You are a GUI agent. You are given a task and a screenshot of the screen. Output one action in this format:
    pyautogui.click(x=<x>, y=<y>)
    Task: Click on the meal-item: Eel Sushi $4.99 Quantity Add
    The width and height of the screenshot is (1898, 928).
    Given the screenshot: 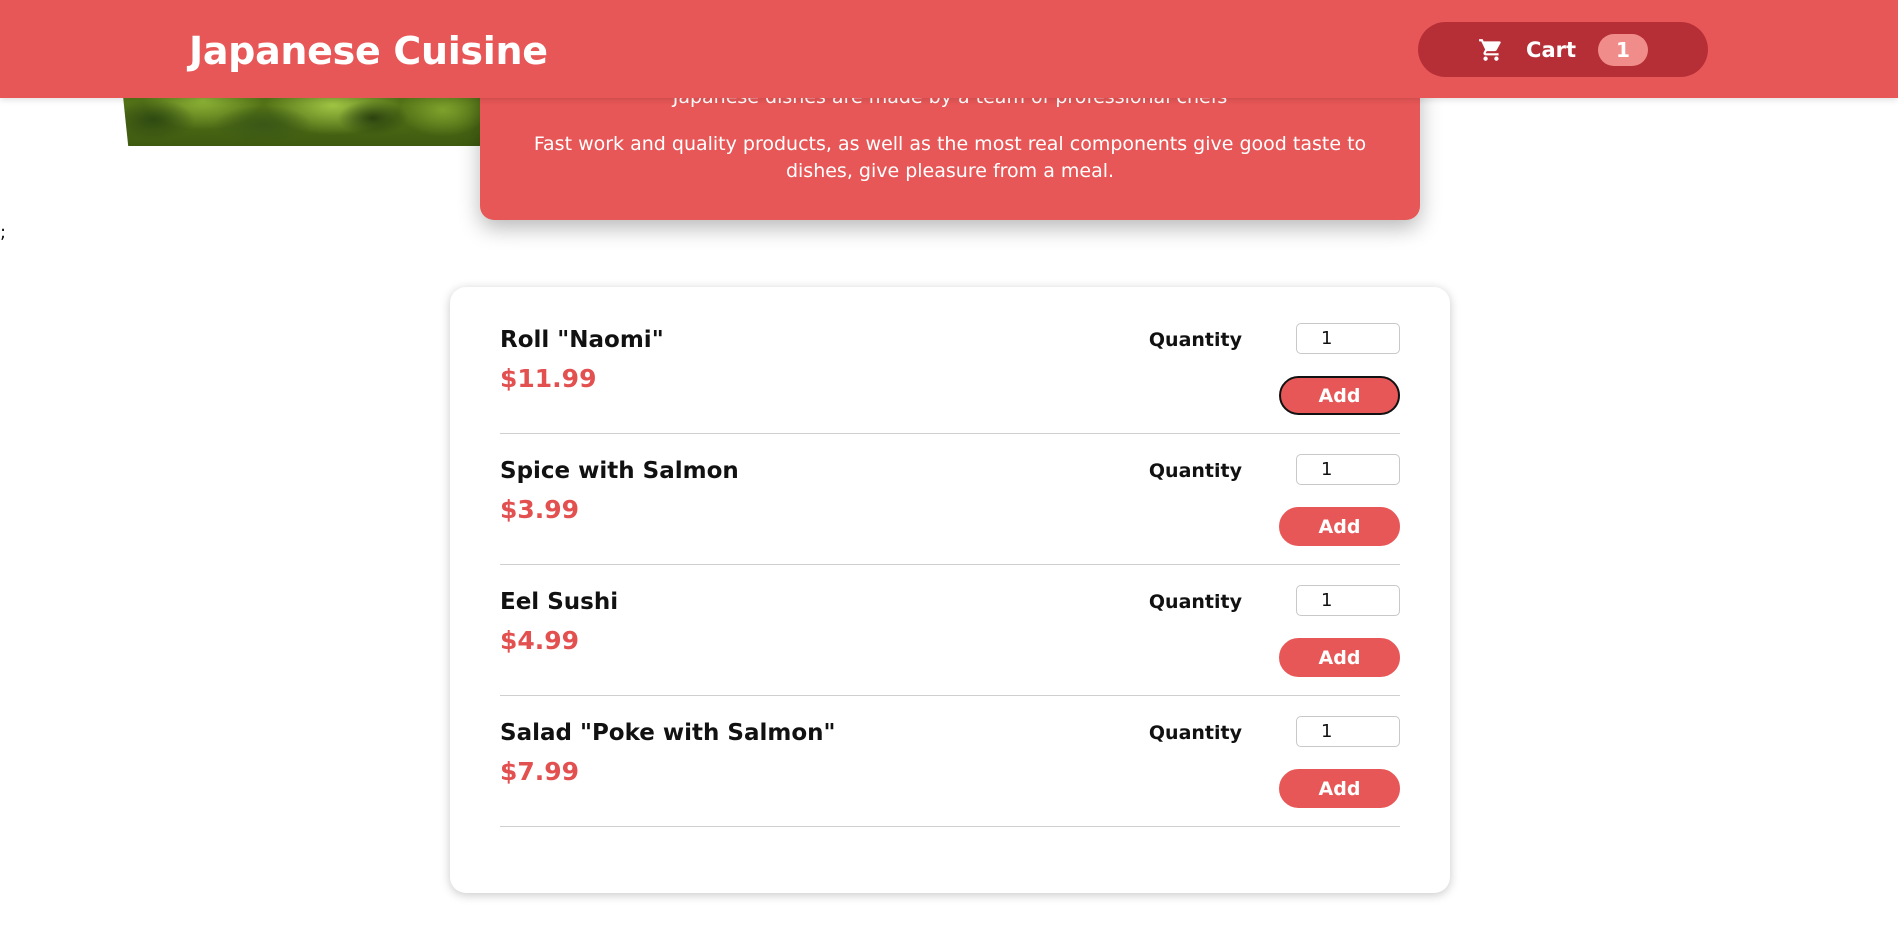 What is the action you would take?
    pyautogui.click(x=950, y=630)
    